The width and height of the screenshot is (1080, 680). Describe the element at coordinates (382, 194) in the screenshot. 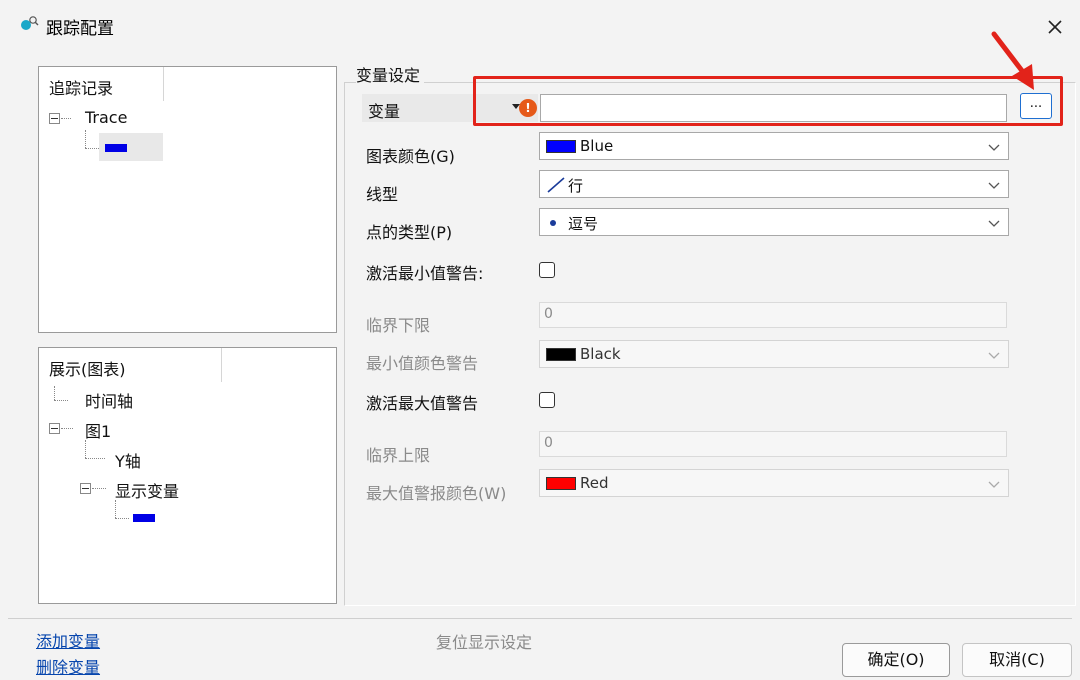

I see `line-type-label: 线型` at that location.